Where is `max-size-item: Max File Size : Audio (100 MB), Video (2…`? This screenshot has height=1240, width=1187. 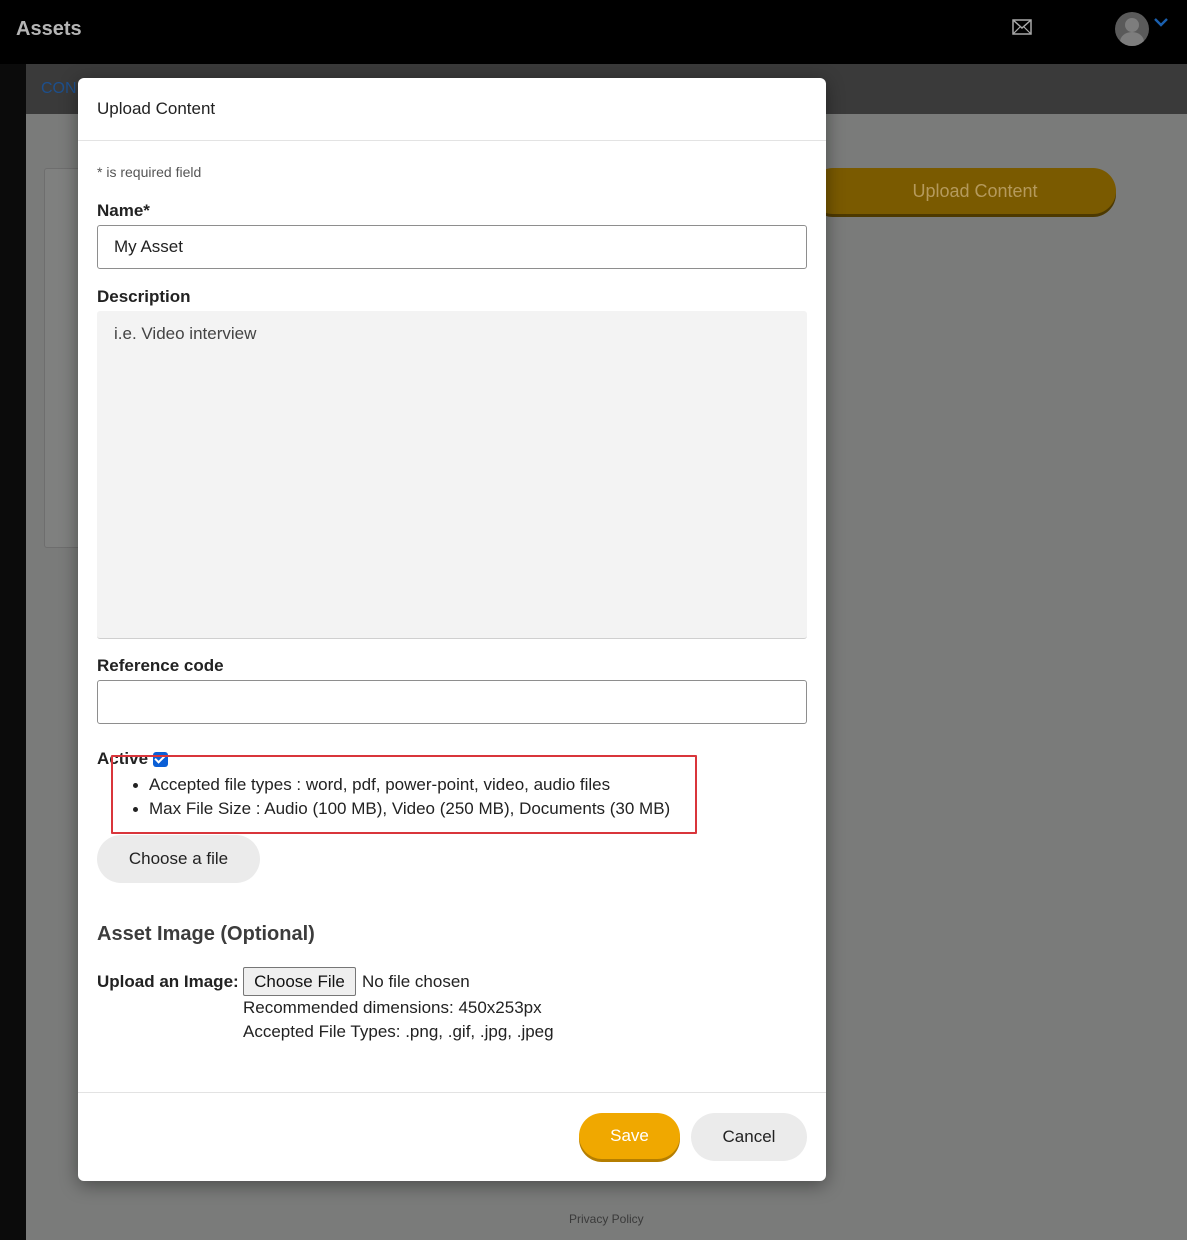
max-size-item: Max File Size : Audio (100 MB), Video (2… is located at coordinates (411, 809).